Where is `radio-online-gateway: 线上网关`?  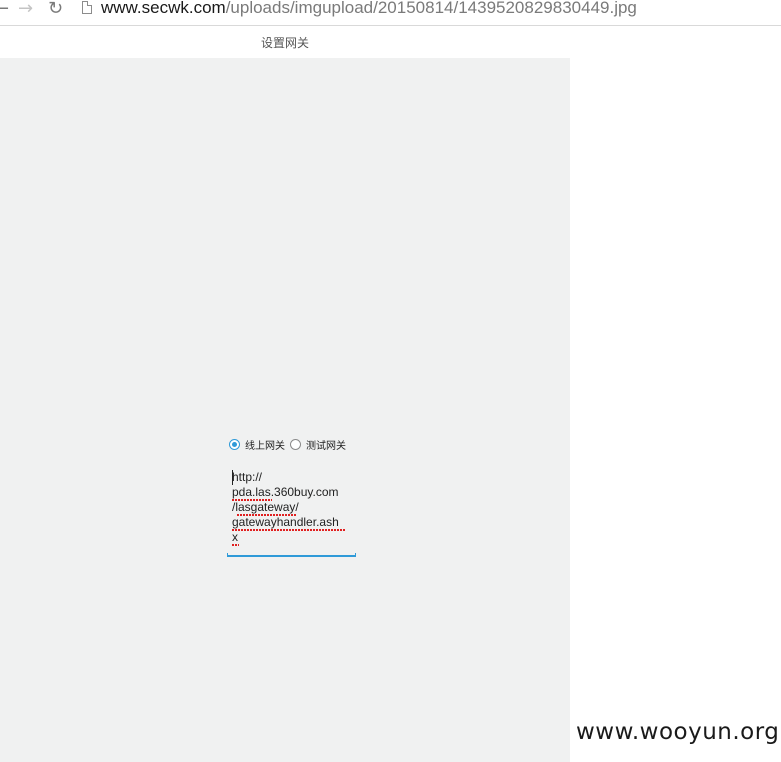
radio-online-gateway: 线上网关 is located at coordinates (259, 444).